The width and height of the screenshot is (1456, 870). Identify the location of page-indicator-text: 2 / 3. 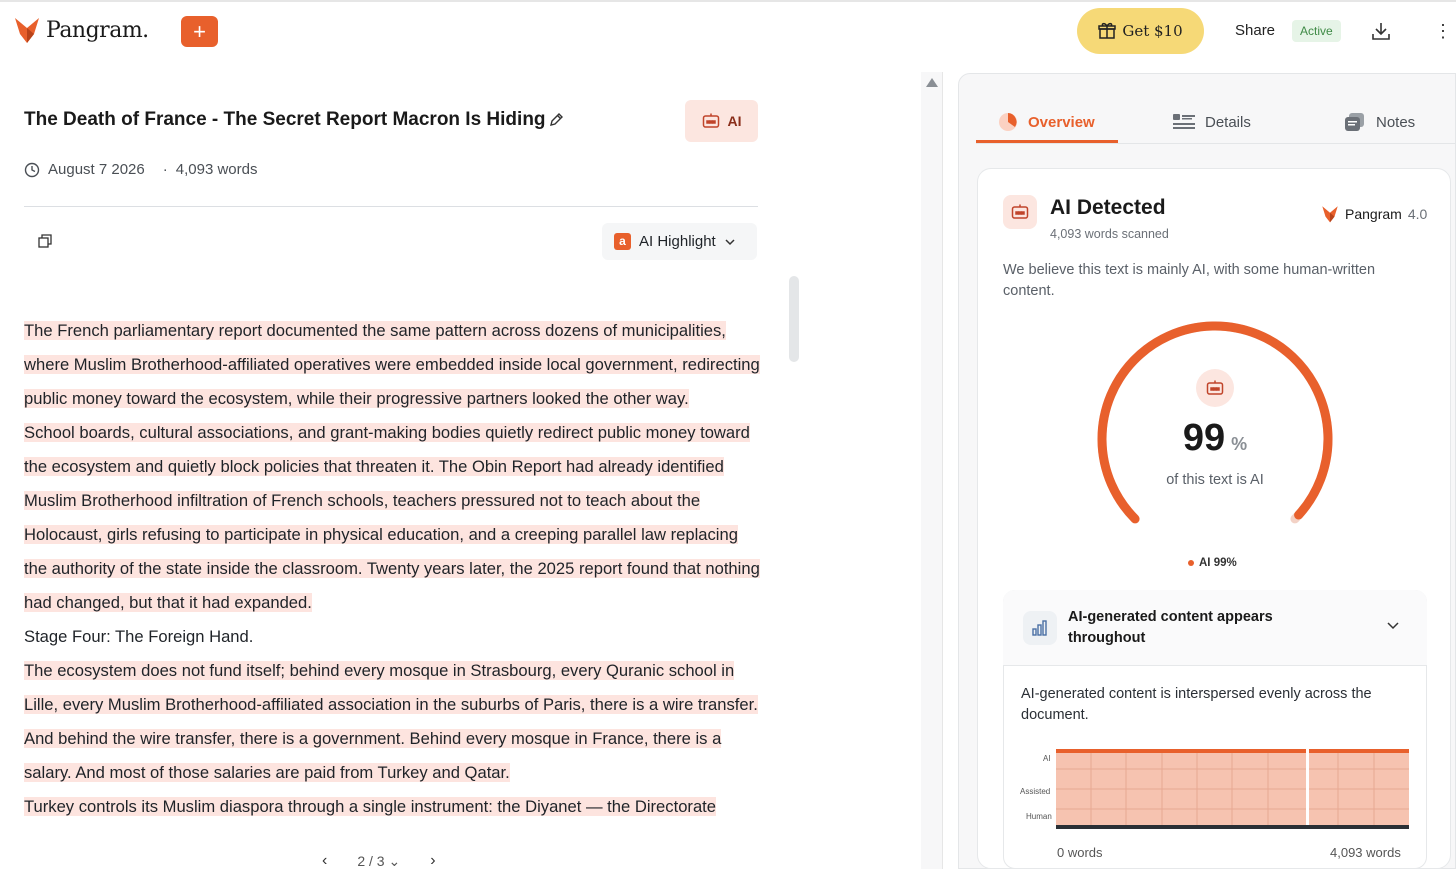
(371, 860).